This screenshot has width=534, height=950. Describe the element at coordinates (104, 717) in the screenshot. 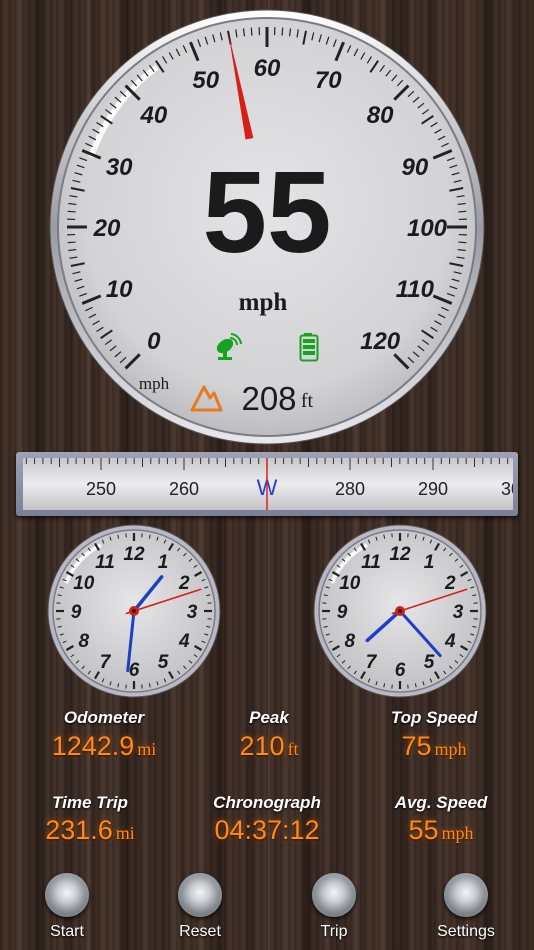

I see `odometer-label: Odometer` at that location.